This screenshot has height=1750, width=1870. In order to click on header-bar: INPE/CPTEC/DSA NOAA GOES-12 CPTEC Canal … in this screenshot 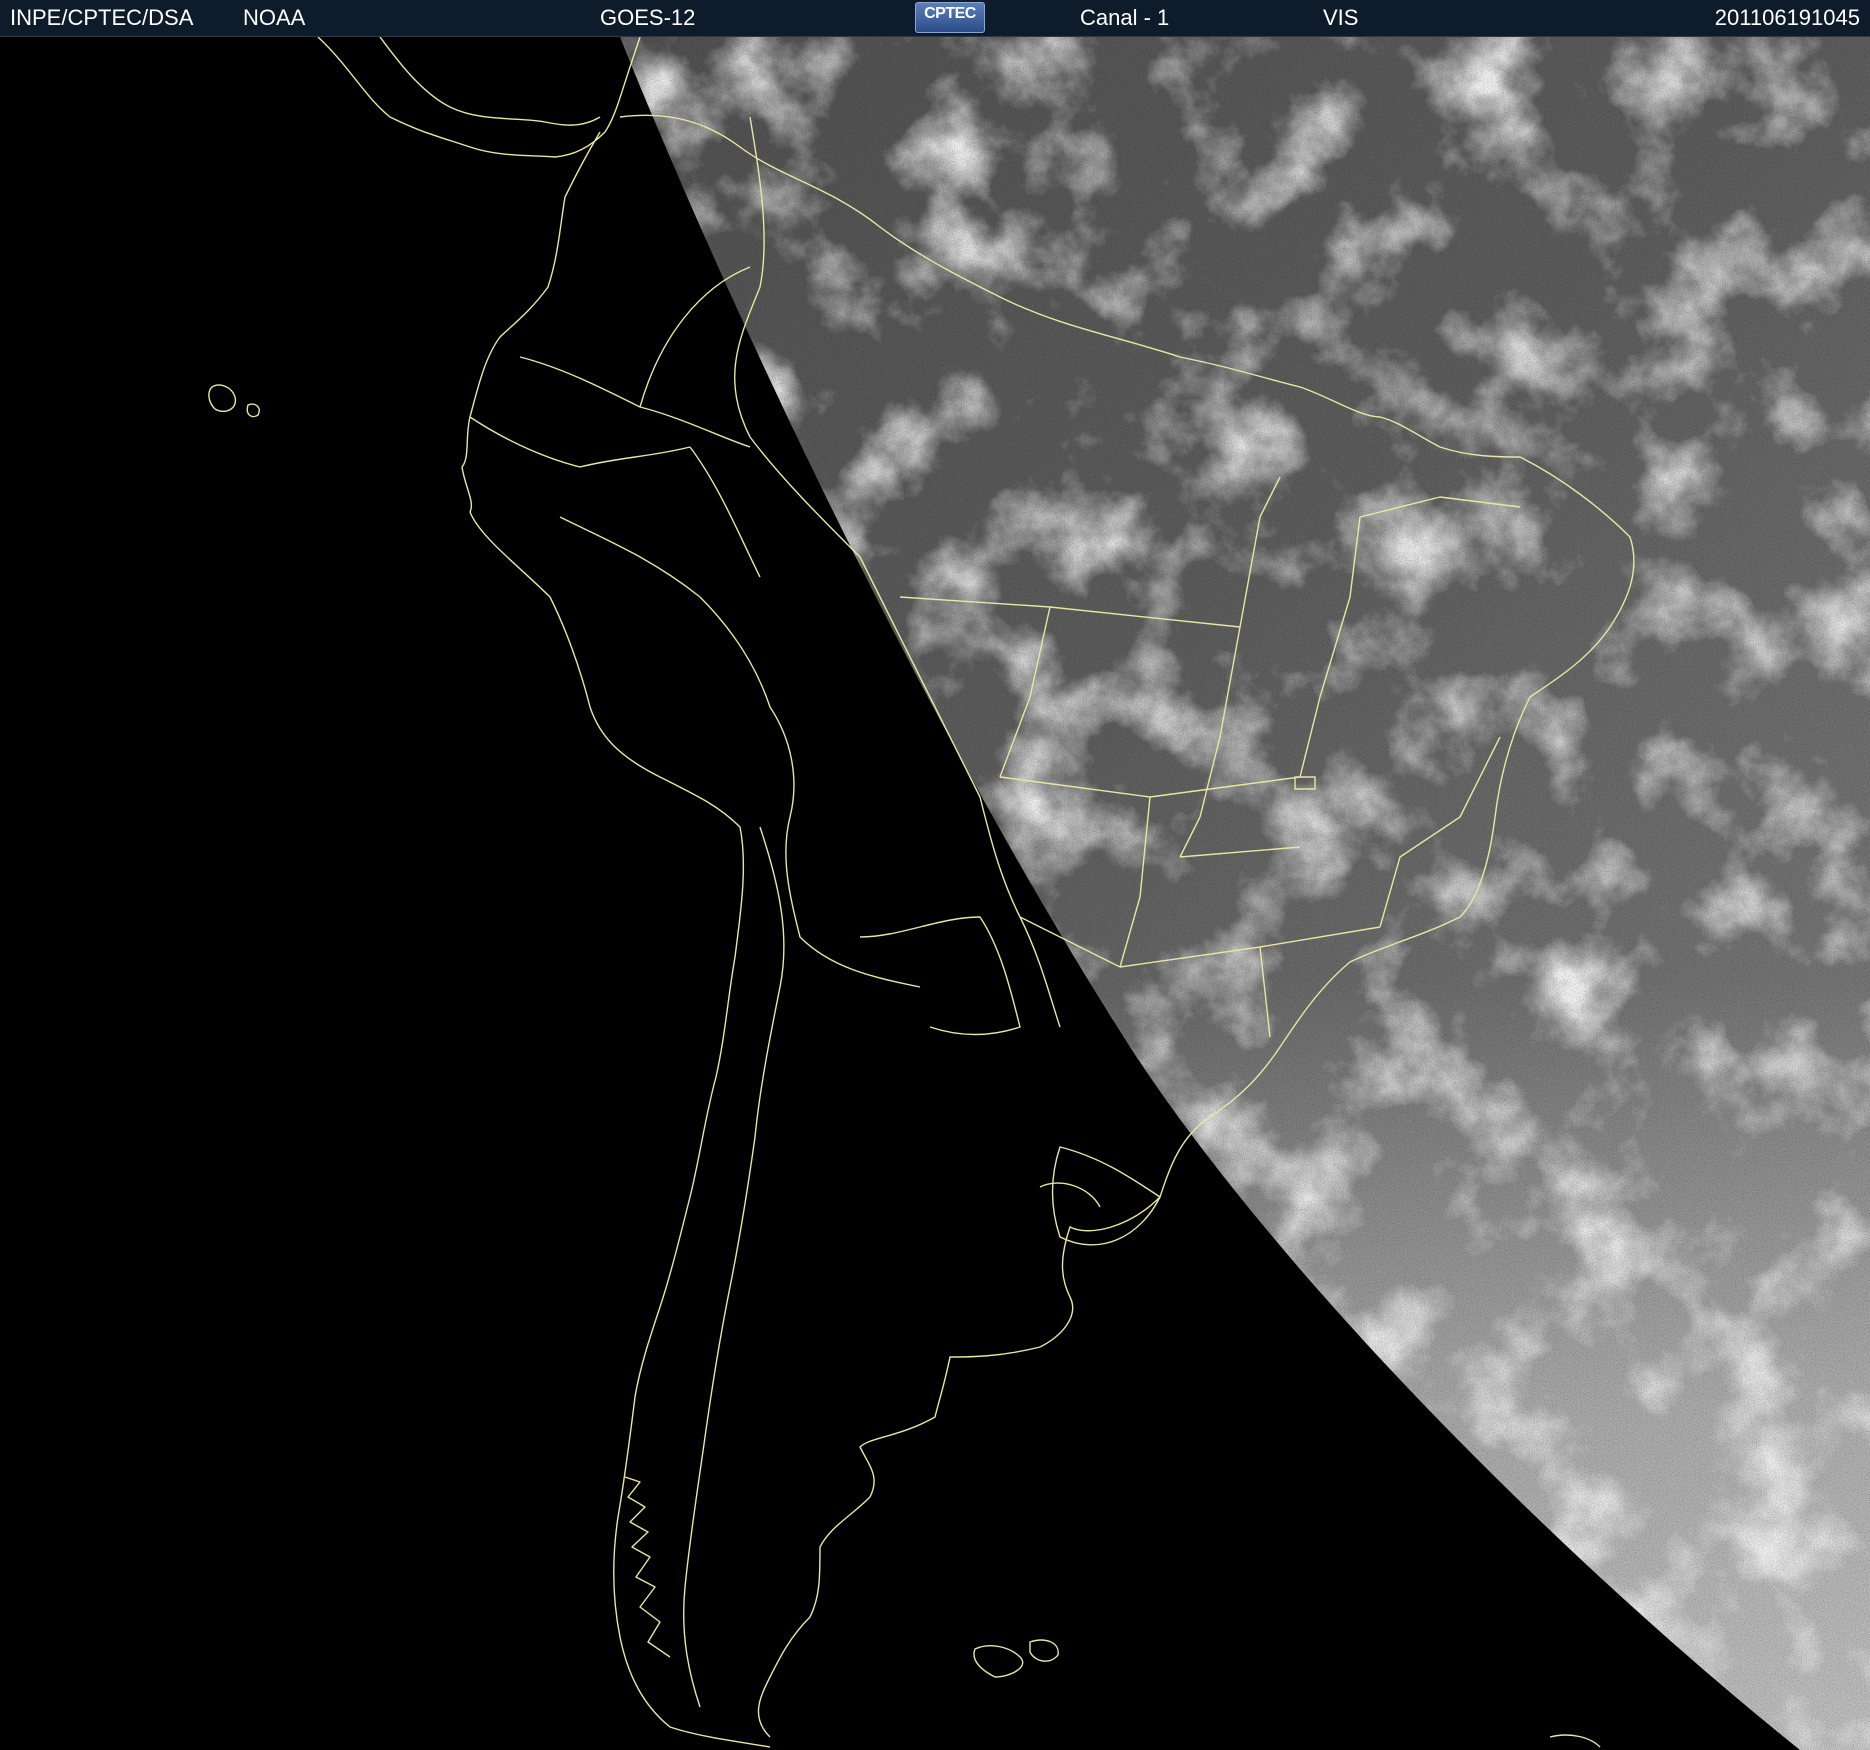, I will do `click(935, 18)`.